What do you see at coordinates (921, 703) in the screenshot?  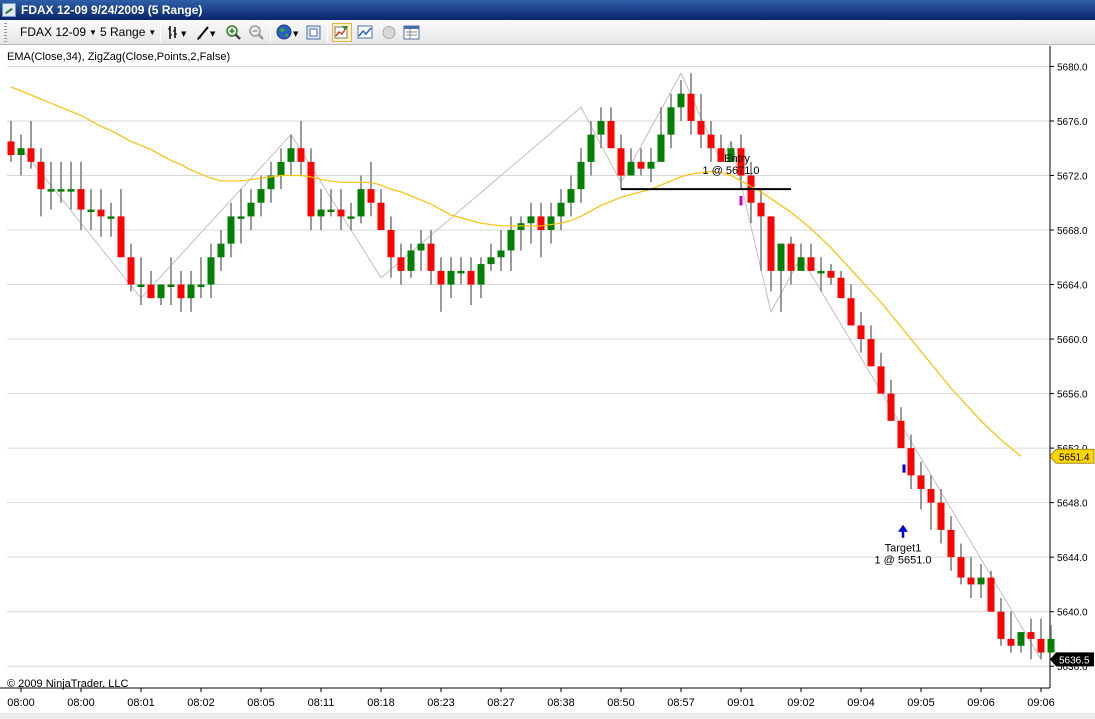 I see `x-tick-label: 09:05` at bounding box center [921, 703].